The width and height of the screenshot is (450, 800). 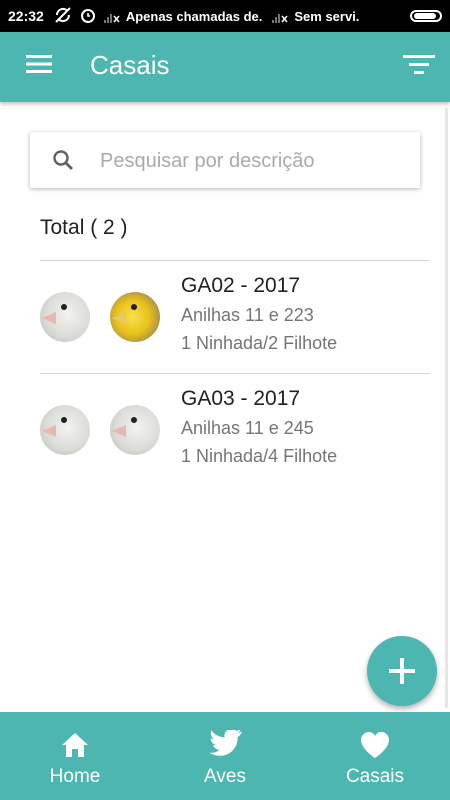 I want to click on search-box, so click(x=225, y=160).